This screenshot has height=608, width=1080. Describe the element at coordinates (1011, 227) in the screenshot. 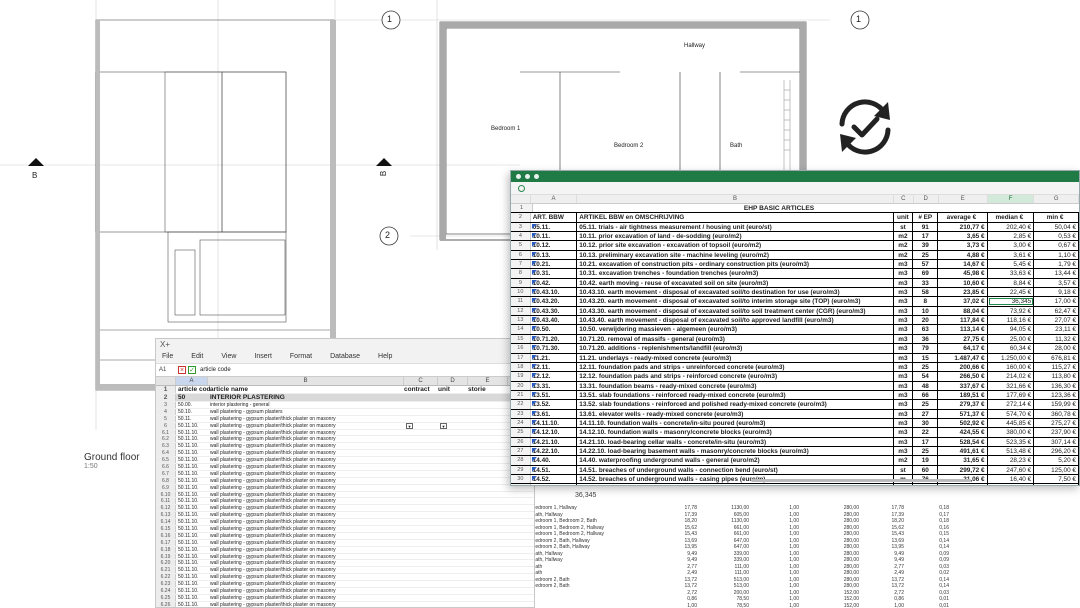

I see `cell-median: 202,40 €` at that location.